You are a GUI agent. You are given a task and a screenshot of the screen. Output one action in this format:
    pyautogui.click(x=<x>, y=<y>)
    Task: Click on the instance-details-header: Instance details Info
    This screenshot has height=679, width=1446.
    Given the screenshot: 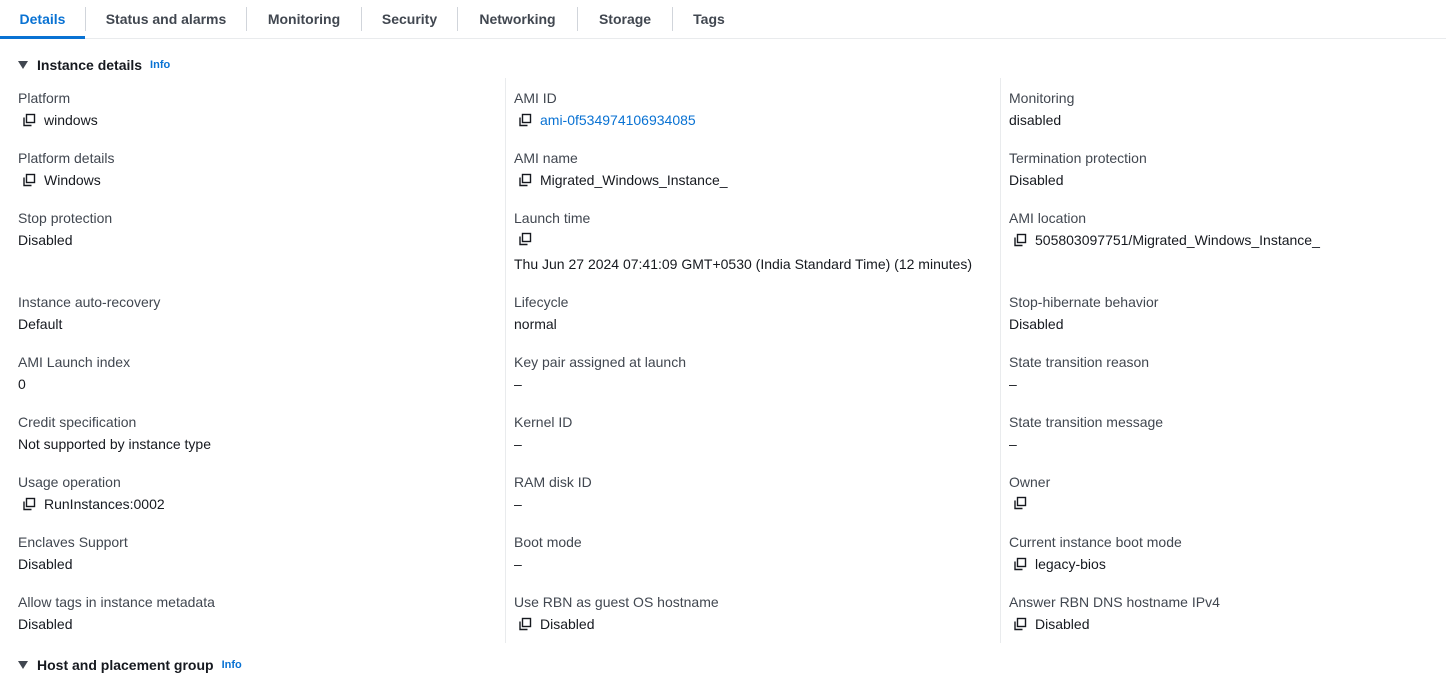 What is the action you would take?
    pyautogui.click(x=94, y=65)
    